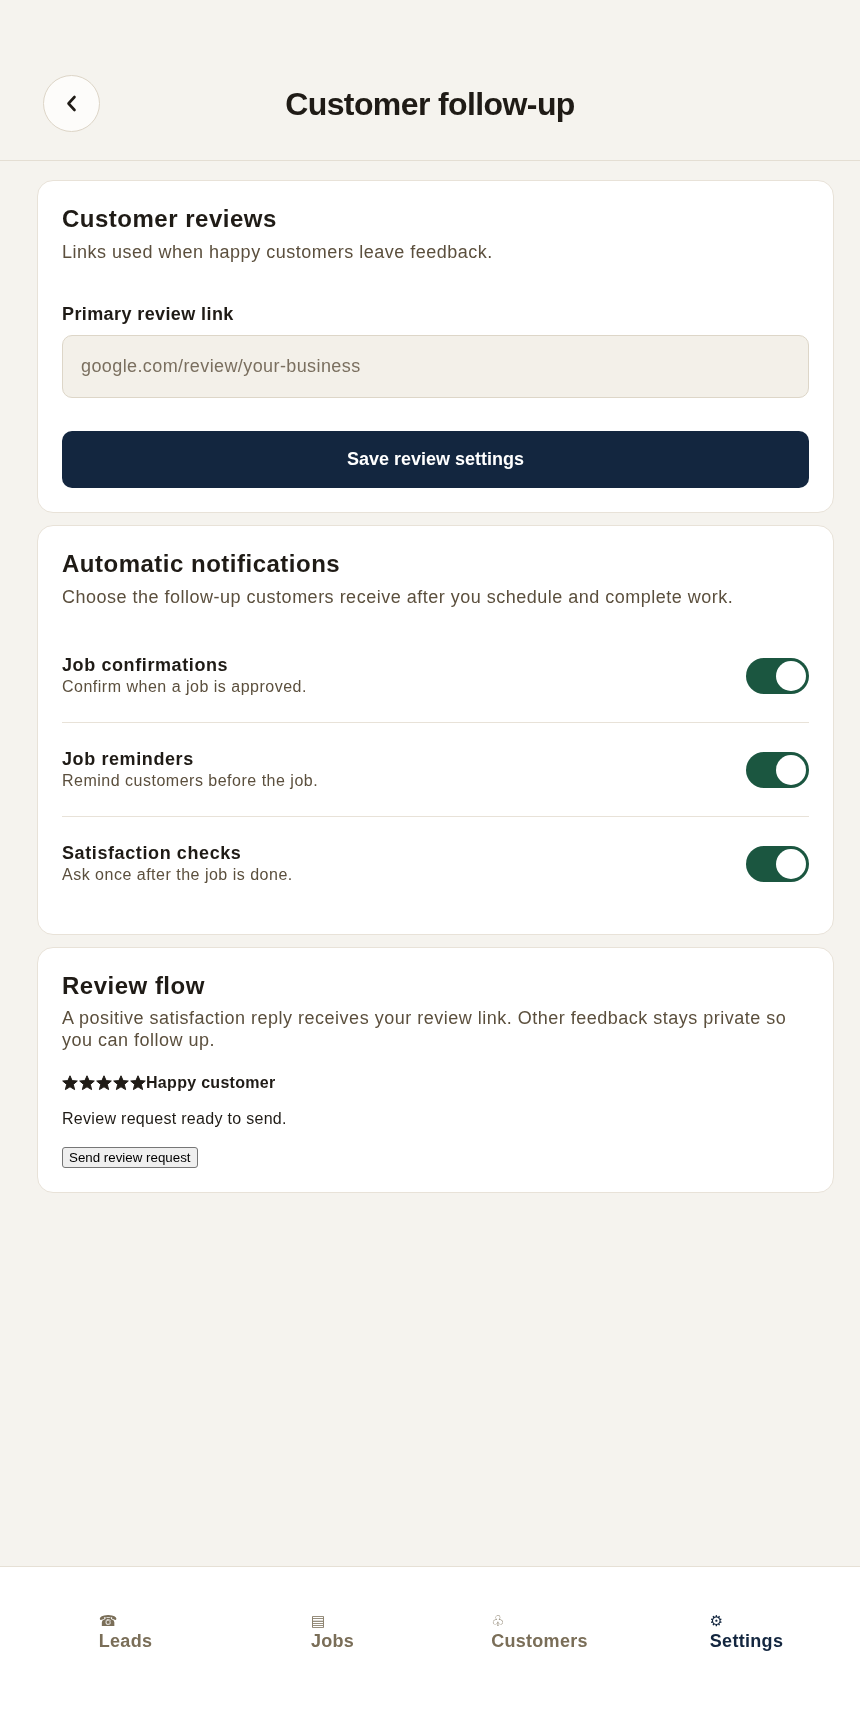 The height and width of the screenshot is (1720, 860). Describe the element at coordinates (318, 1621) in the screenshot. I see `list-icon: ▤` at that location.